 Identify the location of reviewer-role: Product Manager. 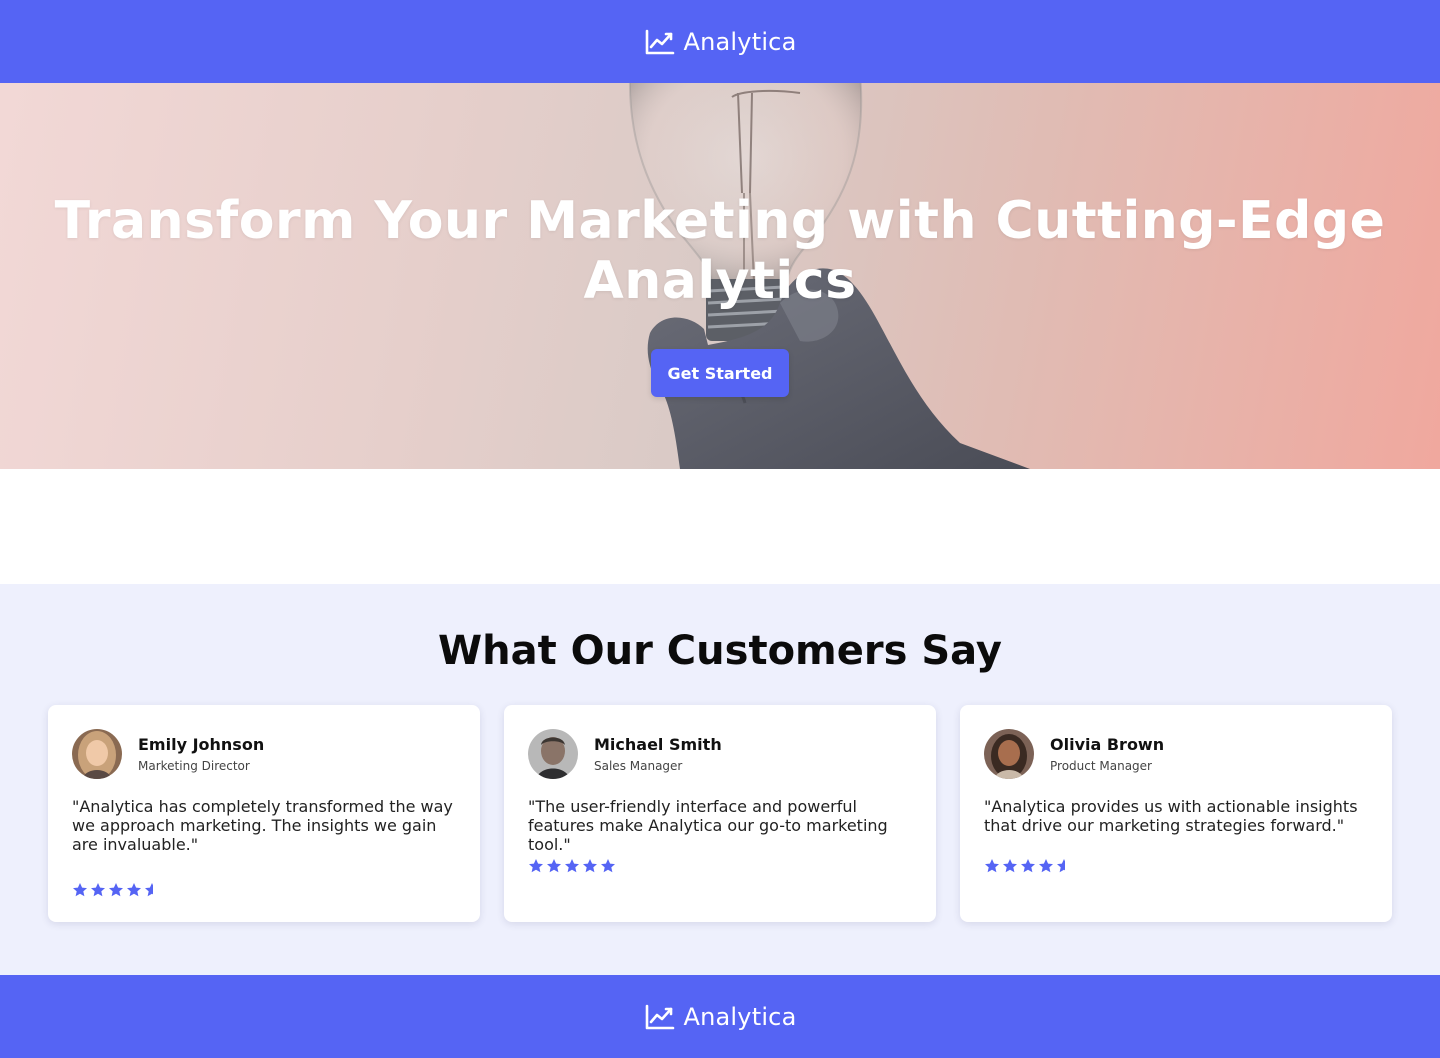
(1101, 766).